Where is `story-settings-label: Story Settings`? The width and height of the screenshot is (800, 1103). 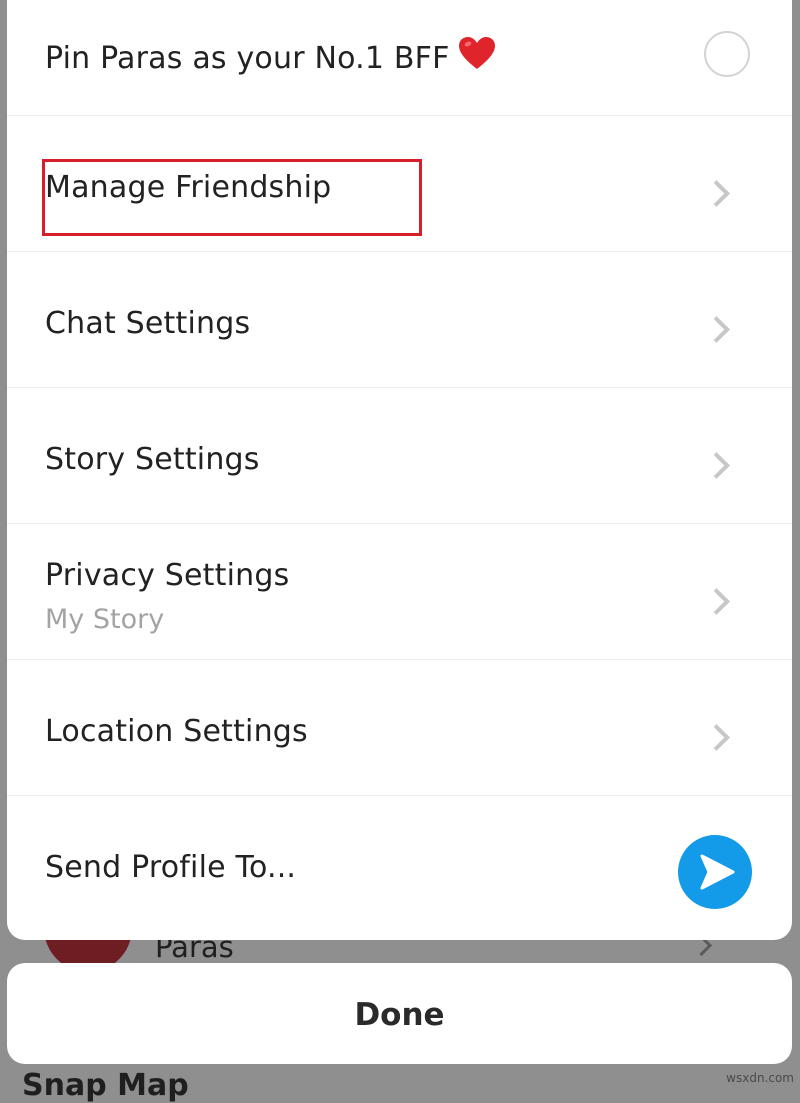
story-settings-label: Story Settings is located at coordinates (152, 459).